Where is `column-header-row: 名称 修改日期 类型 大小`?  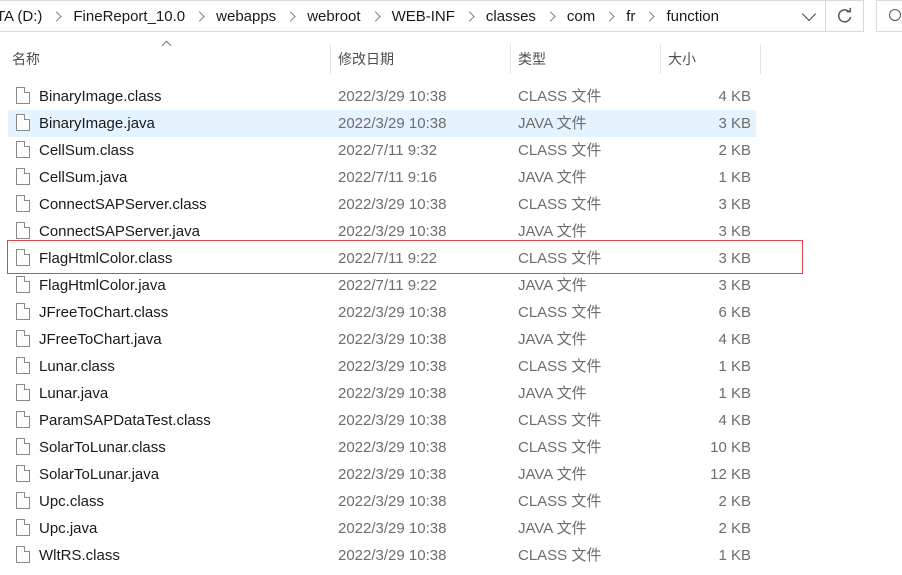 column-header-row: 名称 修改日期 类型 大小 is located at coordinates (451, 58).